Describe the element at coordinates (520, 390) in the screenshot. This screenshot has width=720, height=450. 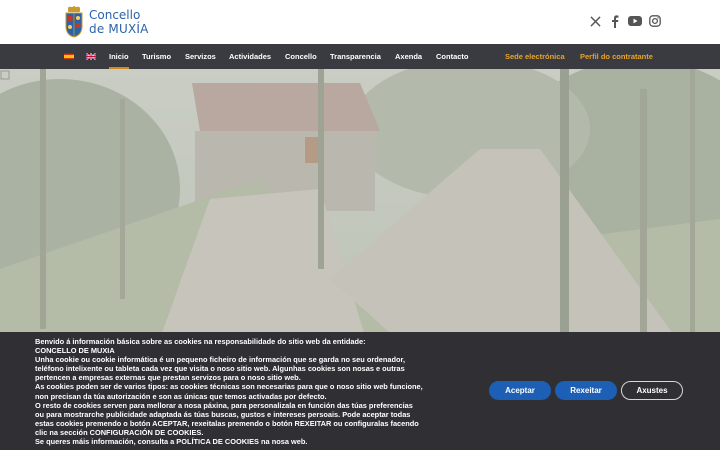
I see `accept-cookies-button: Aceptar` at that location.